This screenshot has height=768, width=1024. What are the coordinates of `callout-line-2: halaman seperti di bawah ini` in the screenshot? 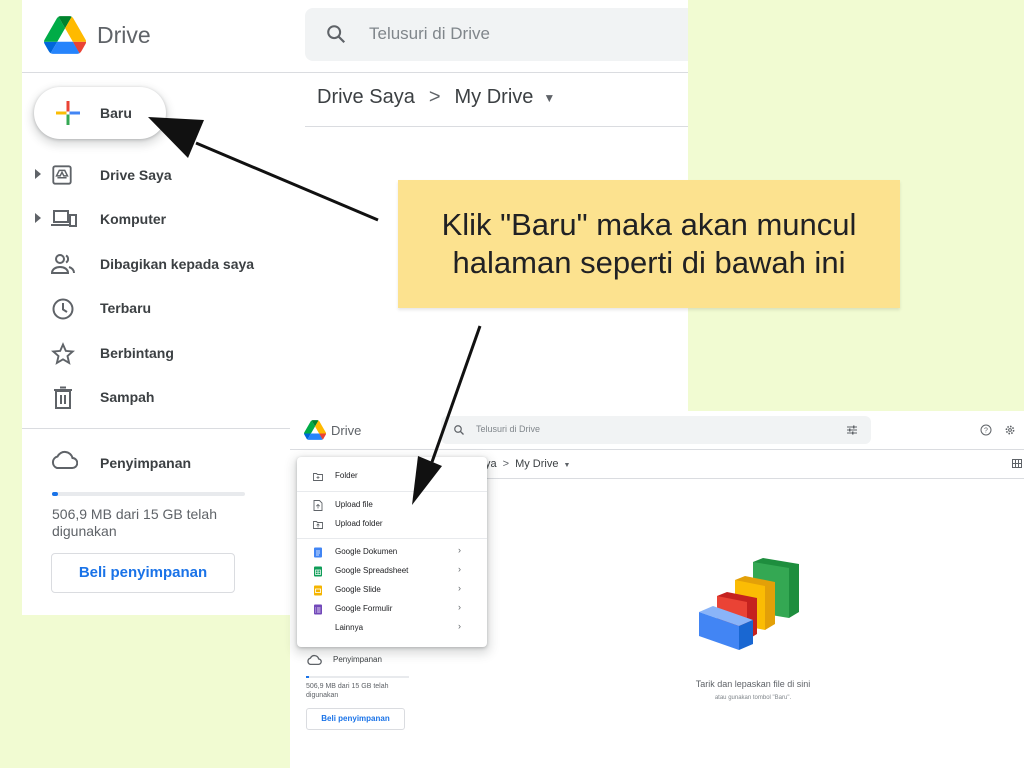 It's located at (649, 262).